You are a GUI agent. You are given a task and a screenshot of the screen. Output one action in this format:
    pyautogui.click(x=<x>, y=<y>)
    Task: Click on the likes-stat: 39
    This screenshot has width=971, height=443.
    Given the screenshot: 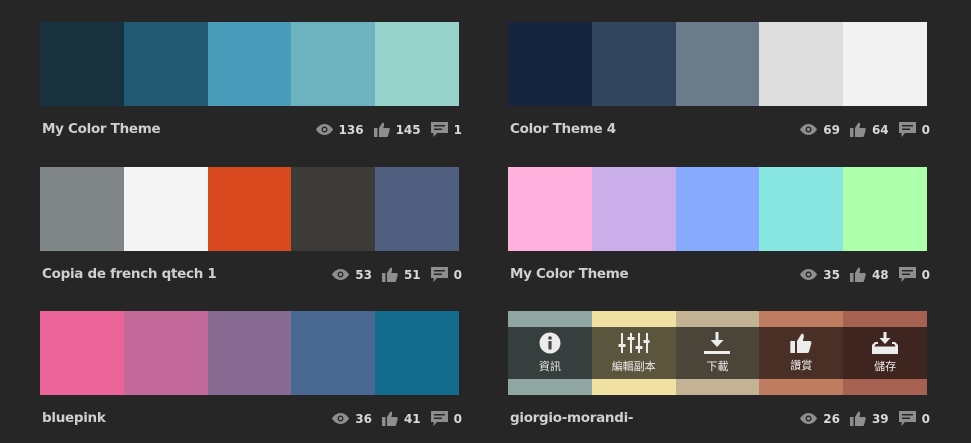 What is the action you would take?
    pyautogui.click(x=869, y=418)
    